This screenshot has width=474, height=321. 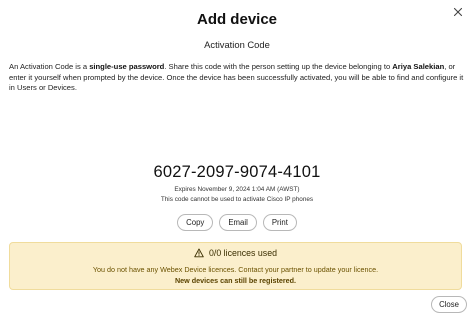 I want to click on licence-count: 0/0 licences used, so click(x=243, y=253).